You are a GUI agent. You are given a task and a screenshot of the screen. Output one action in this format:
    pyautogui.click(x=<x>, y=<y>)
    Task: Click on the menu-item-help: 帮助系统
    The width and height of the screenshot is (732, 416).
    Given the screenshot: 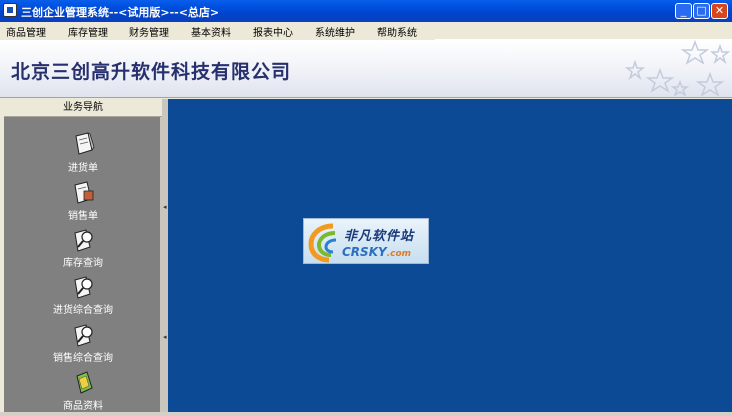 What is the action you would take?
    pyautogui.click(x=397, y=31)
    